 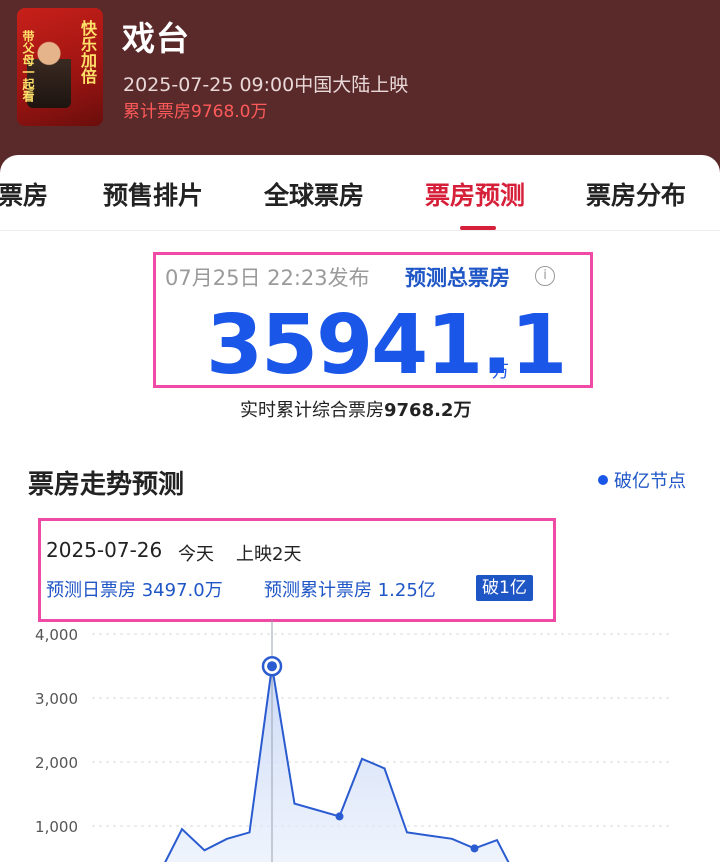 What do you see at coordinates (428, 410) in the screenshot?
I see `realtime-value: 9768.2万` at bounding box center [428, 410].